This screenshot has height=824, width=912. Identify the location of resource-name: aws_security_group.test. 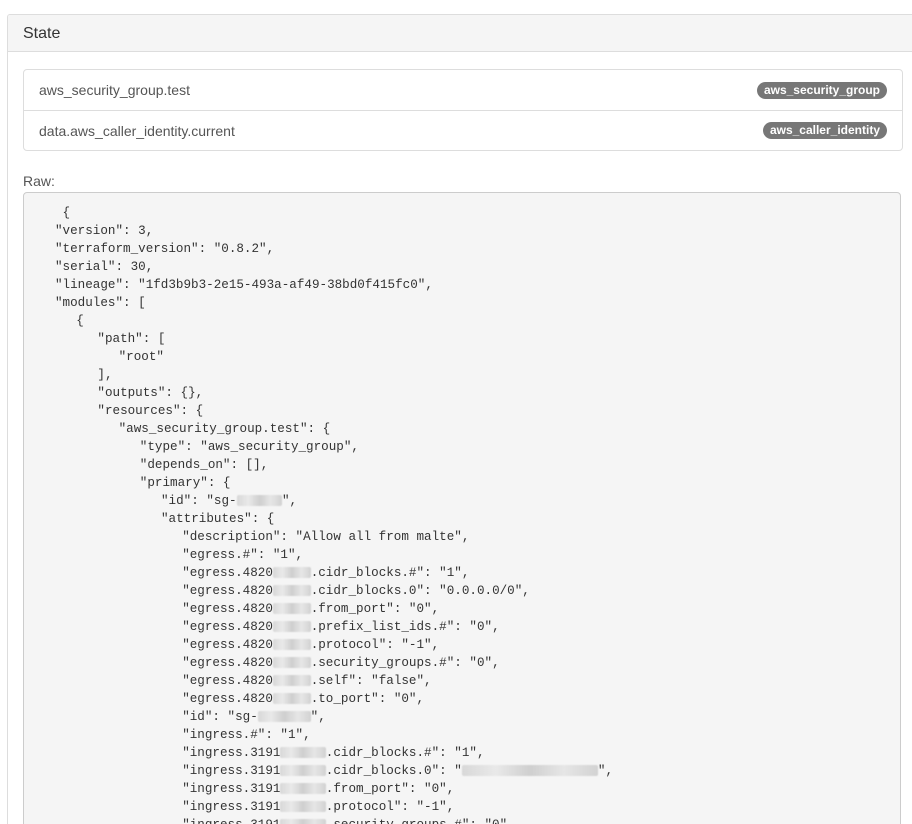
(114, 90).